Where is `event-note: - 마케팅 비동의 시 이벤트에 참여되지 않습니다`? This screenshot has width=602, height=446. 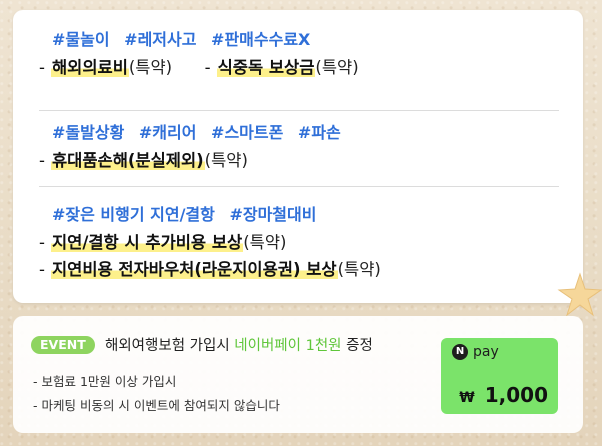
event-note: - 마케팅 비동의 시 이벤트에 참여되지 않습니다 is located at coordinates (156, 405).